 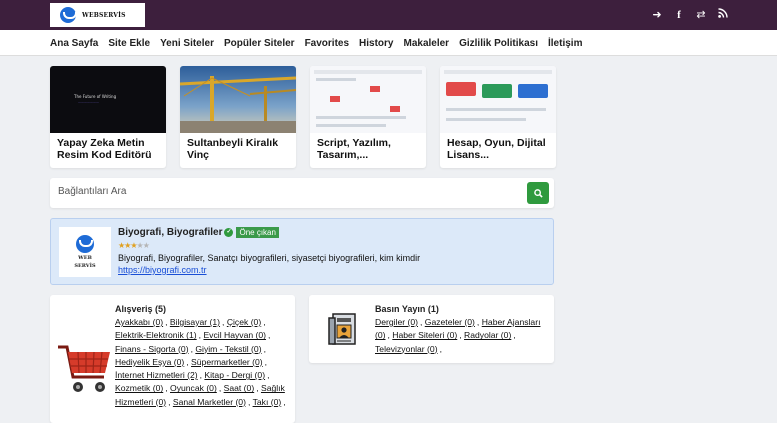 I want to click on nav-item-ana-sayfa: Ana Sayfa, so click(x=74, y=43).